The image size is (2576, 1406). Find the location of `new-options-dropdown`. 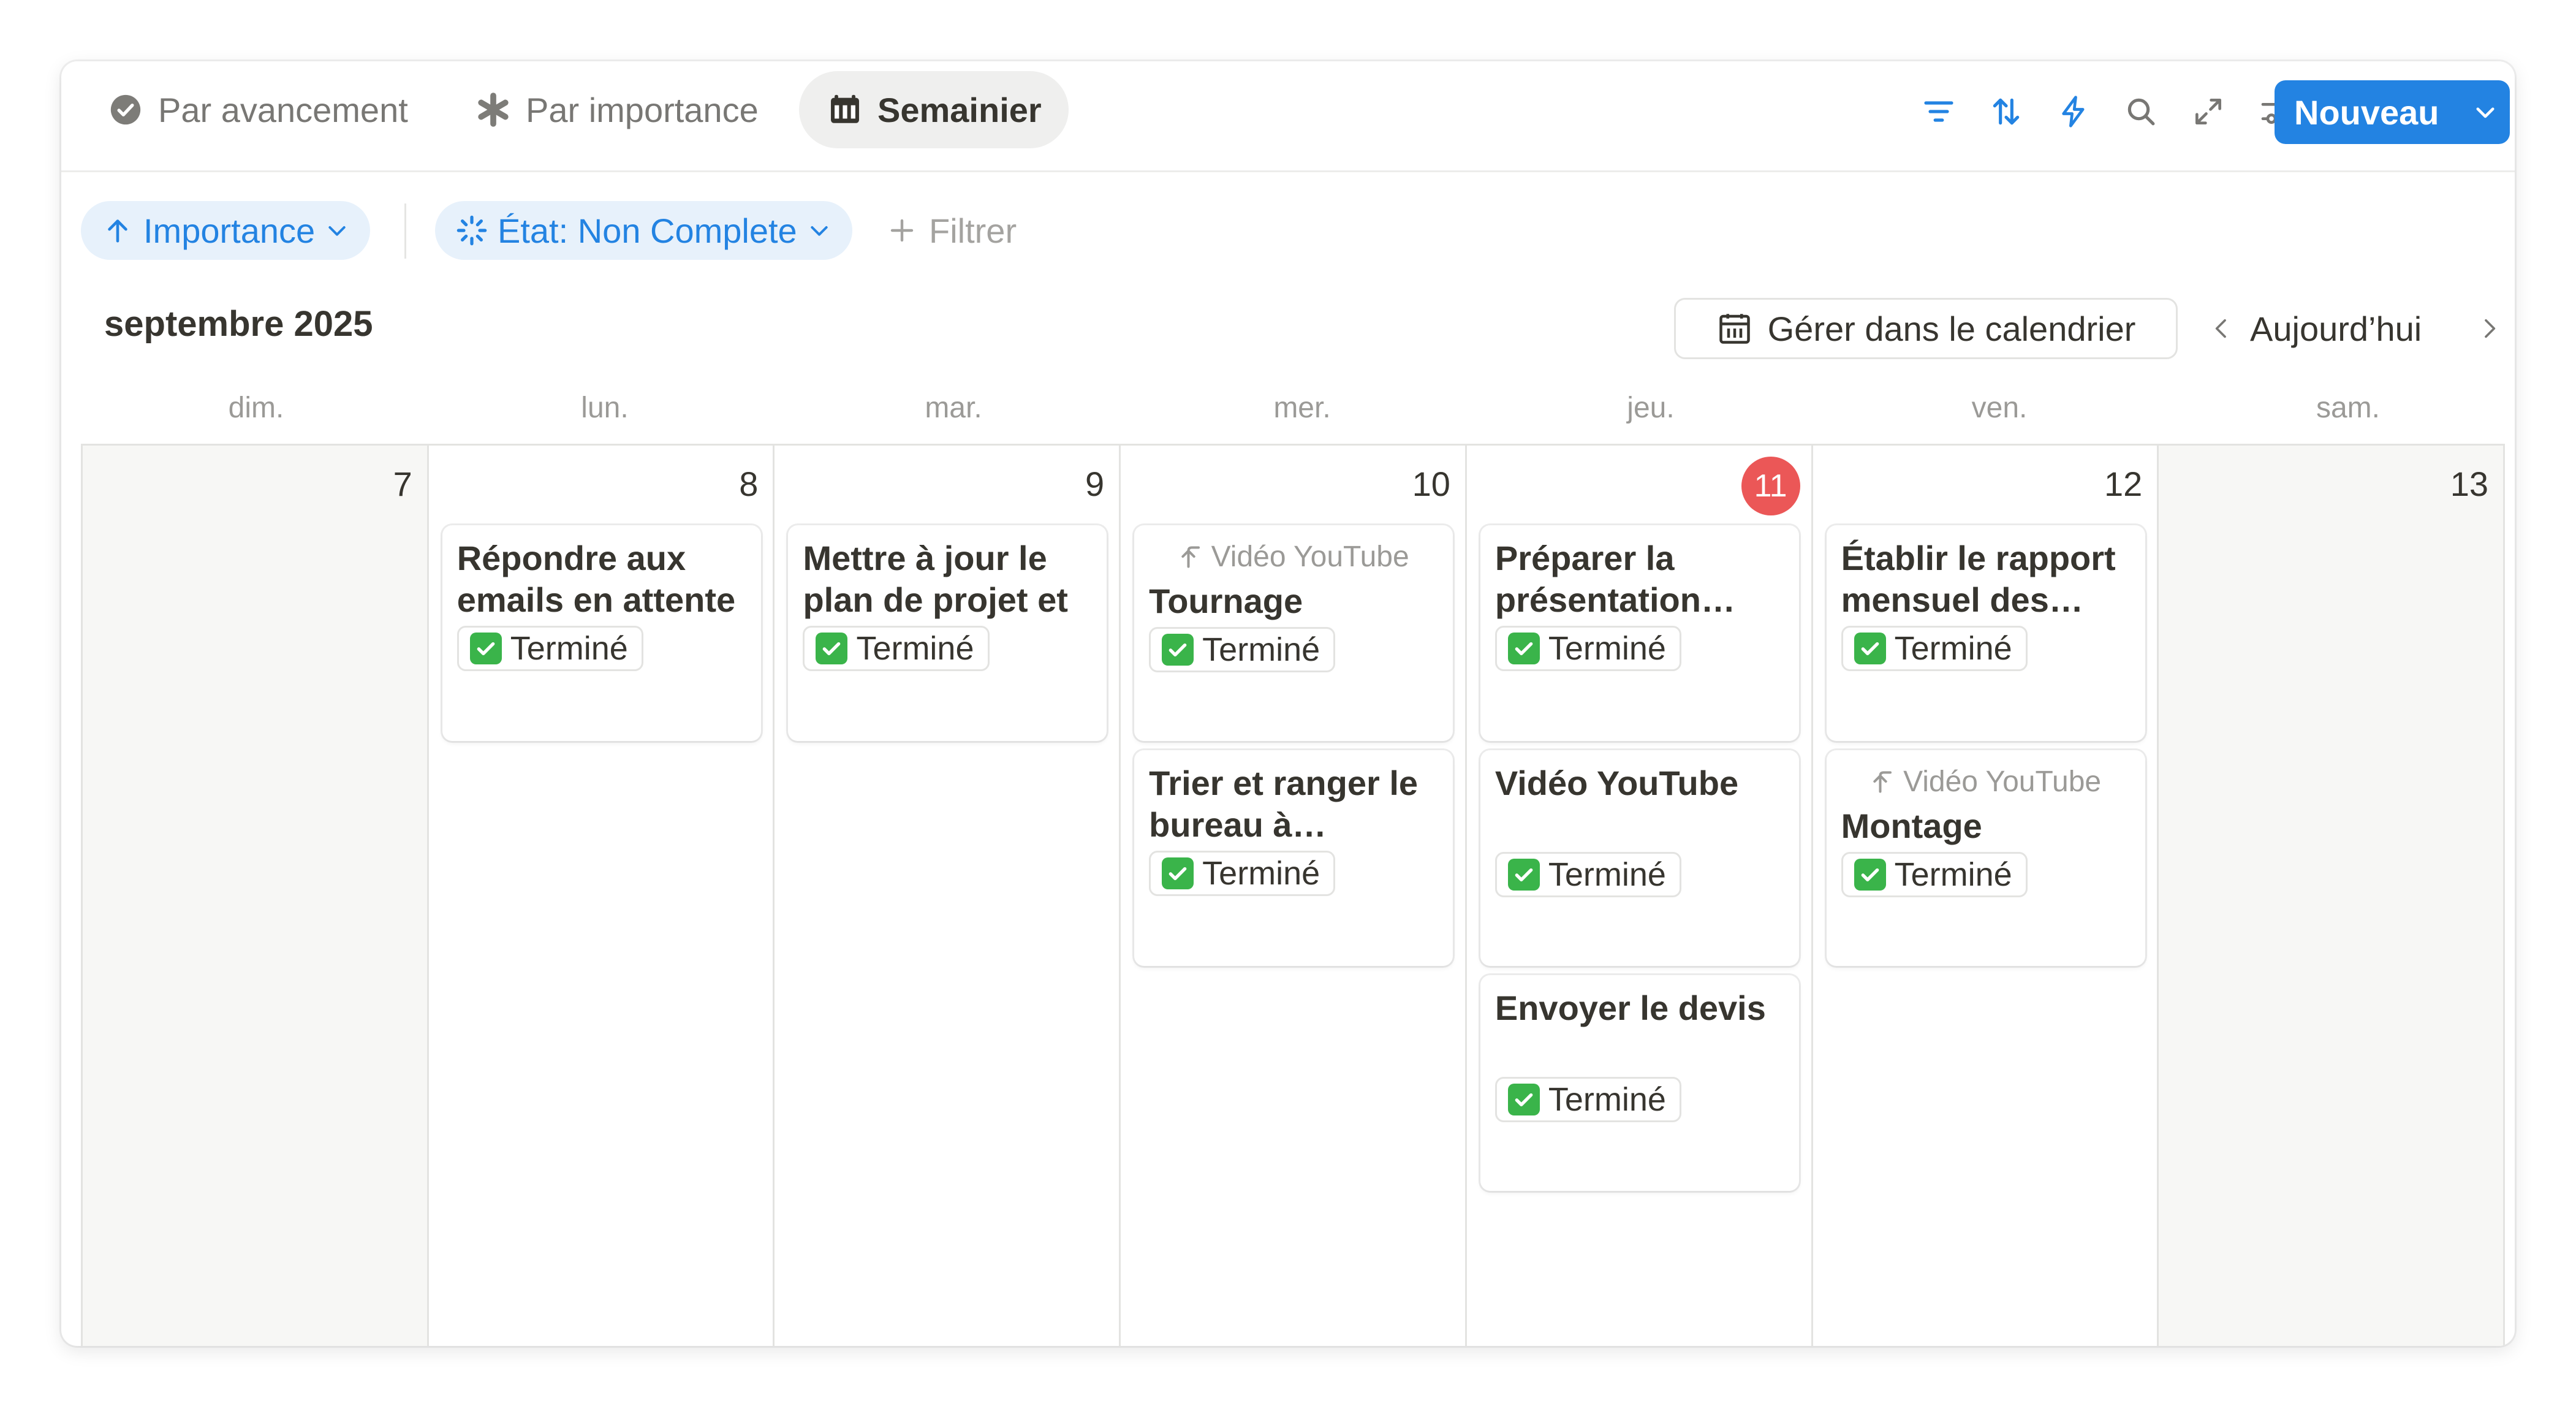

new-options-dropdown is located at coordinates (2485, 112).